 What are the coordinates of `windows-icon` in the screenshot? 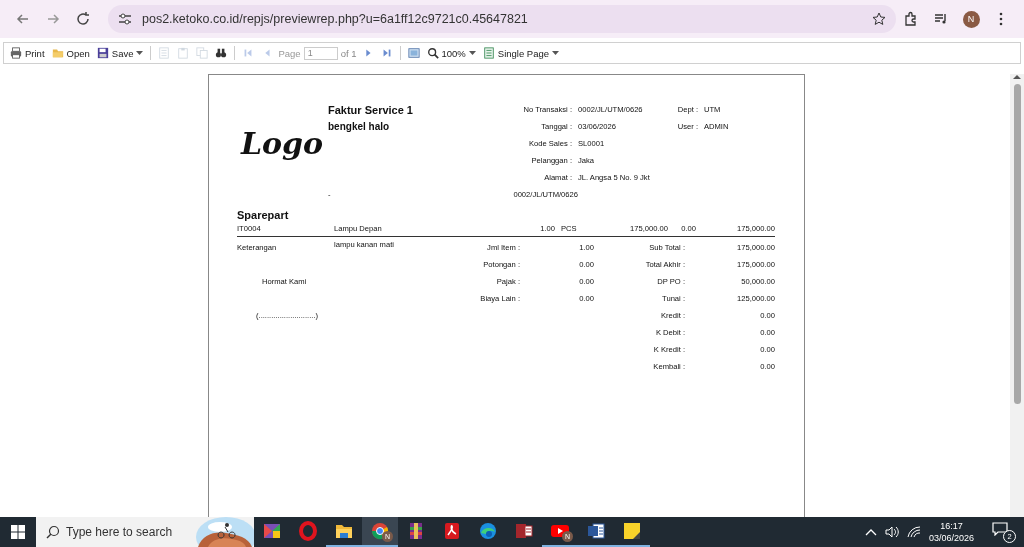 It's located at (18, 532).